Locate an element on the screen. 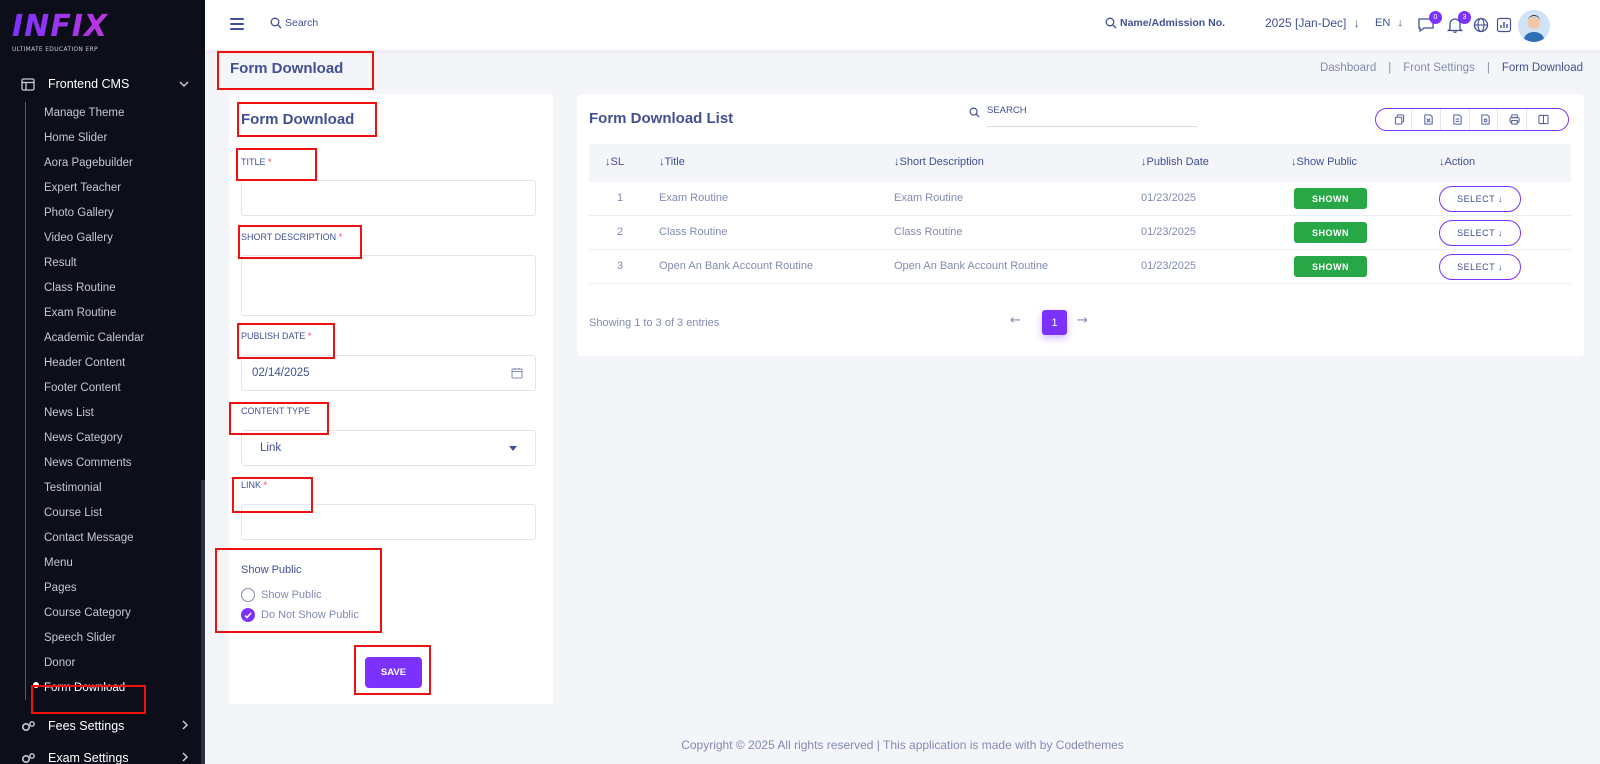 Image resolution: width=1600 pixels, height=764 pixels. short-description-textarea is located at coordinates (388, 285).